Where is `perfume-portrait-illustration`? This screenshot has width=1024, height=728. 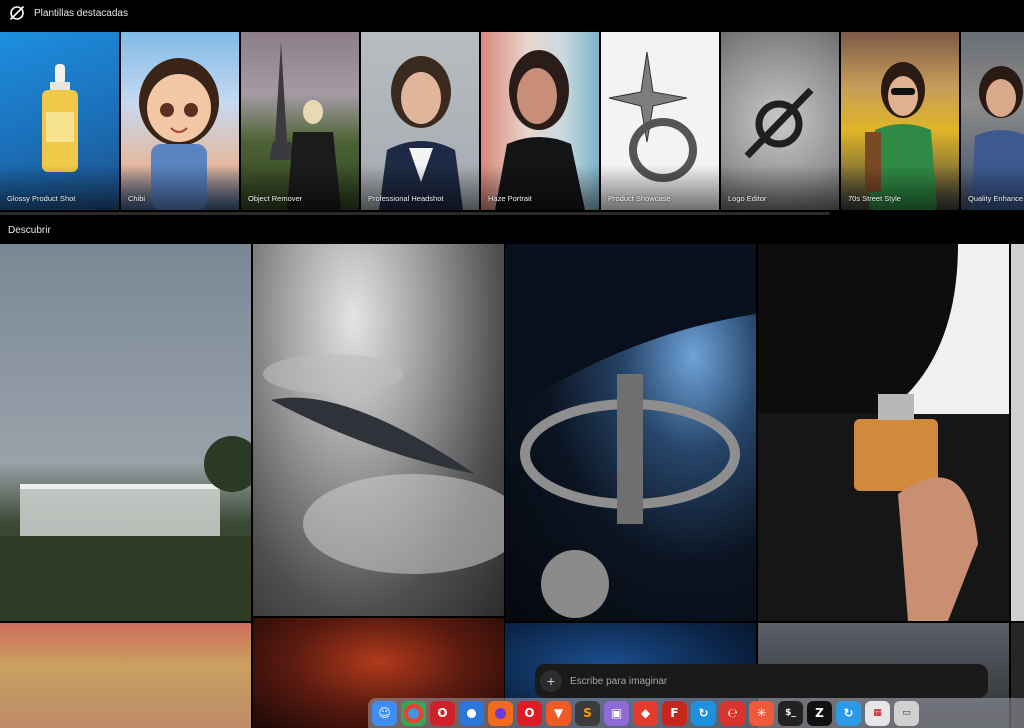
perfume-portrait-illustration is located at coordinates (883, 432).